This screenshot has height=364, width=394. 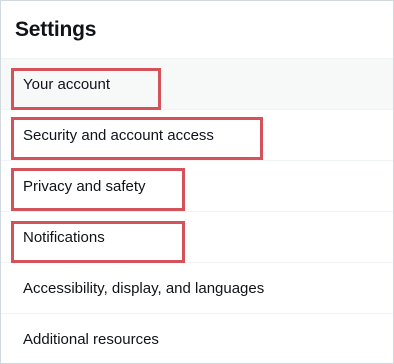 I want to click on settings-item-accessibility-display-languages: Accessibility, display, and languages, so click(x=197, y=288).